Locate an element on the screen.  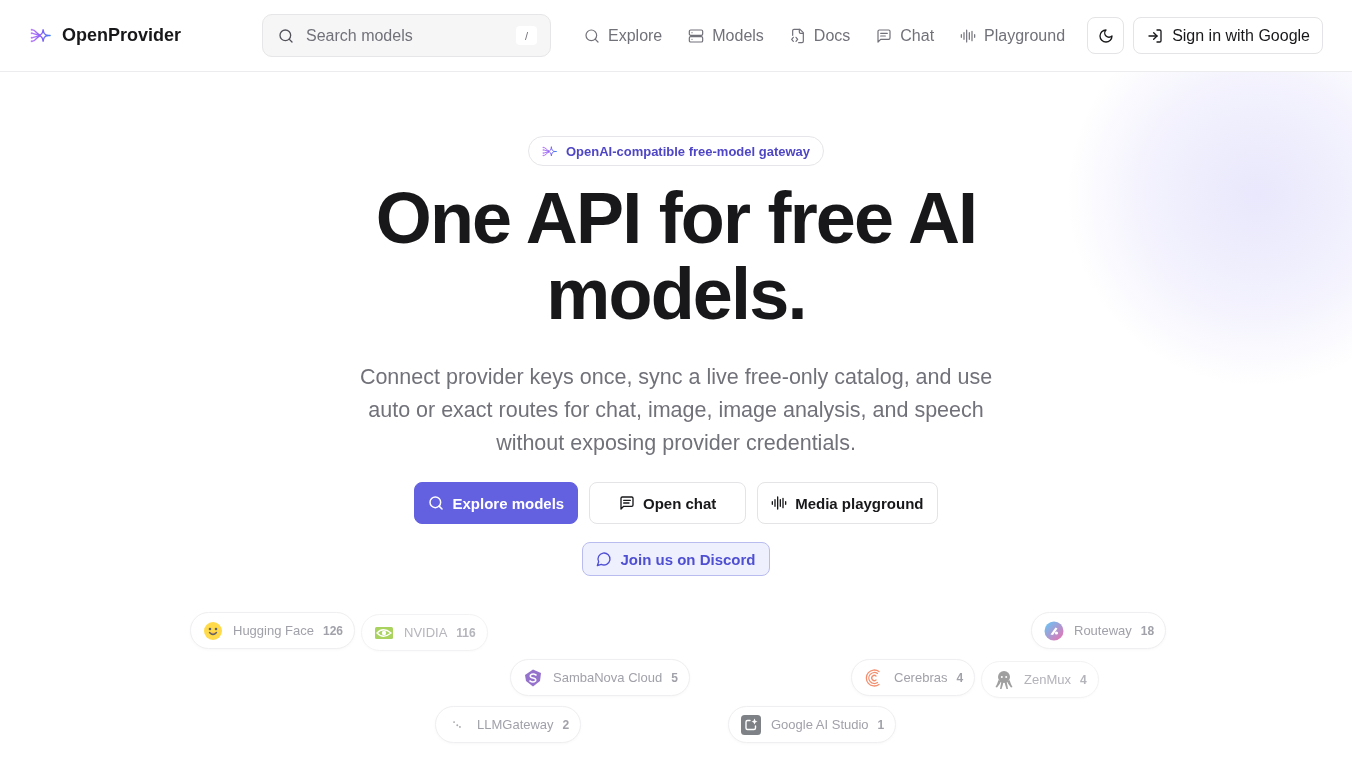
provider-name: ZenMux is located at coordinates (1047, 679).